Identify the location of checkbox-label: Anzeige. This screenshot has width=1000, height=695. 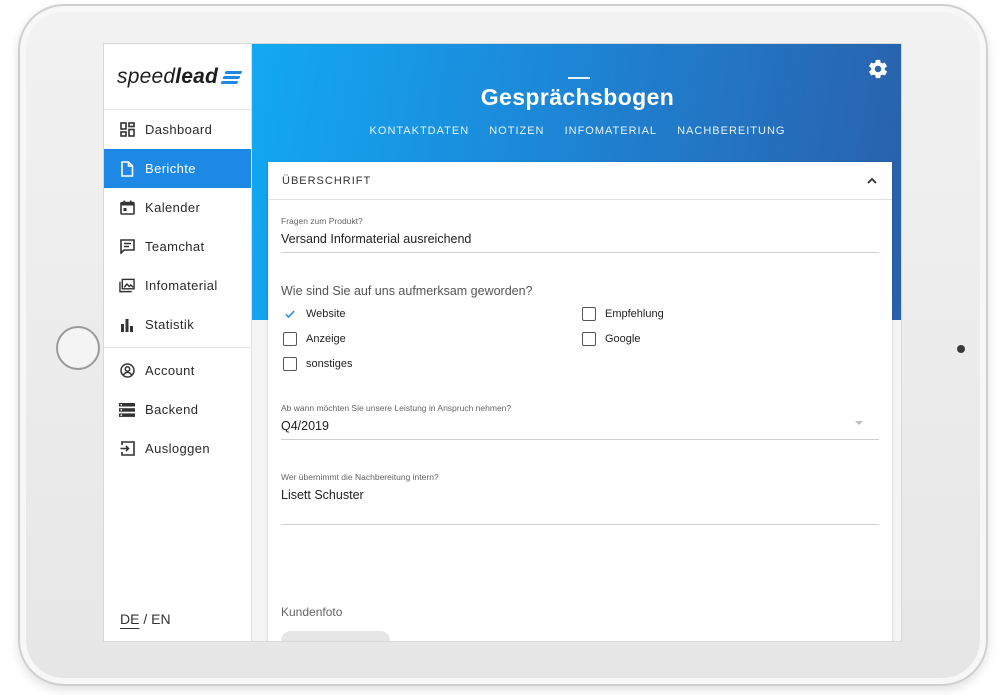
(326, 339).